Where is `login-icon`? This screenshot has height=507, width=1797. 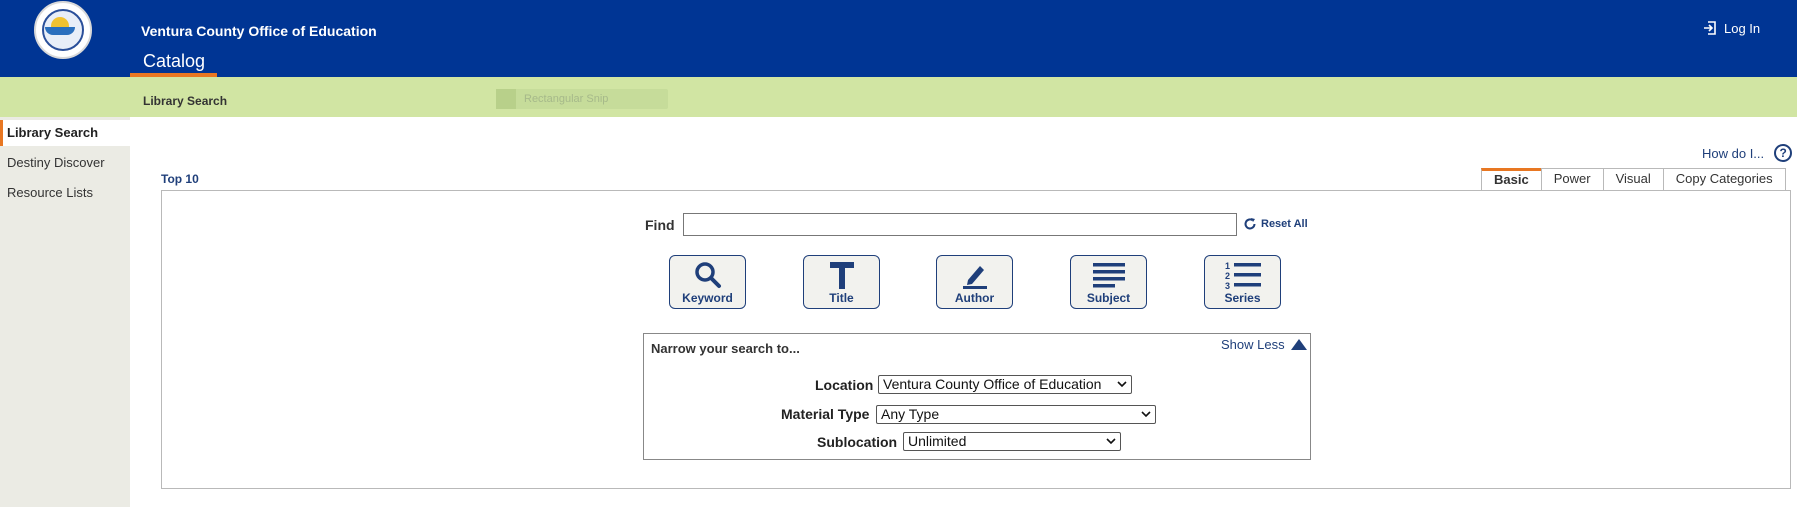
login-icon is located at coordinates (1710, 28).